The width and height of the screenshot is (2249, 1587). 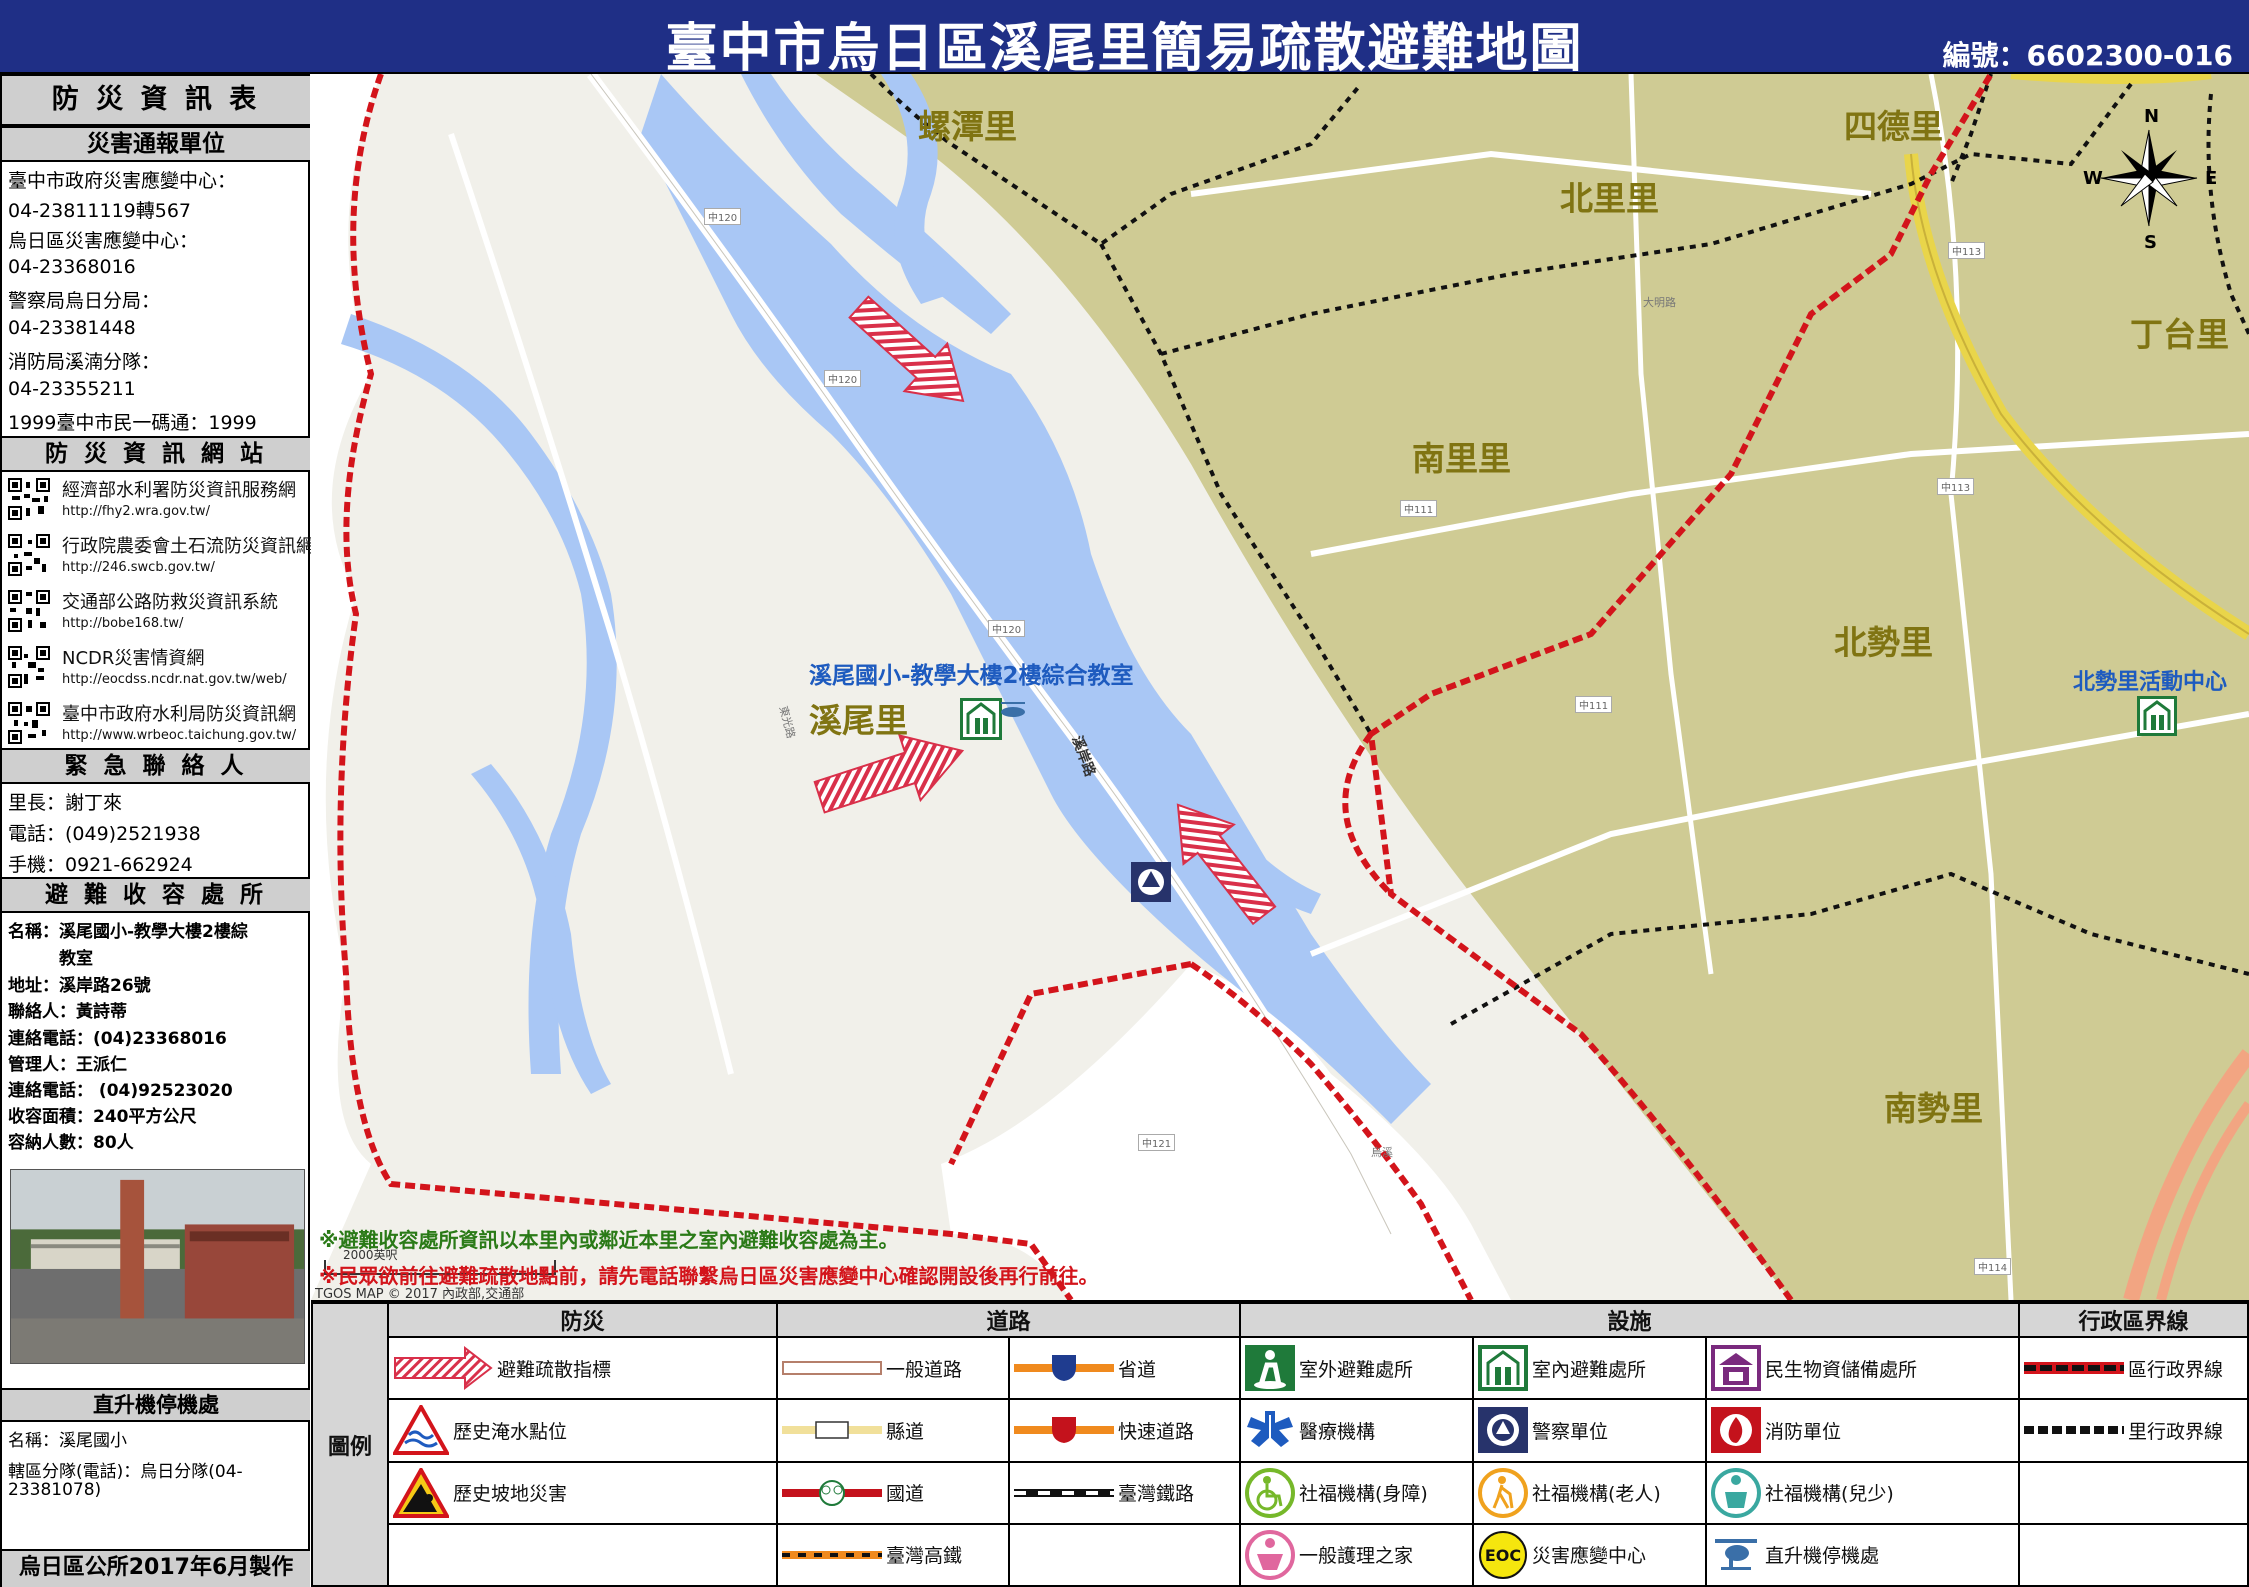 What do you see at coordinates (510, 1431) in the screenshot?
I see `legend-label: 歷史淹水點位` at bounding box center [510, 1431].